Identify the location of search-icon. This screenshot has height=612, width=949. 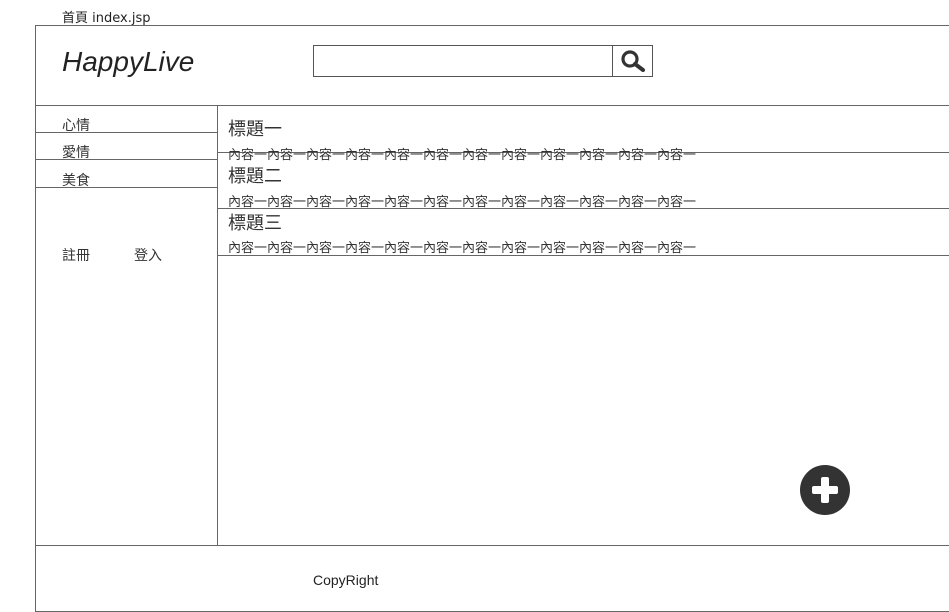
(632, 61).